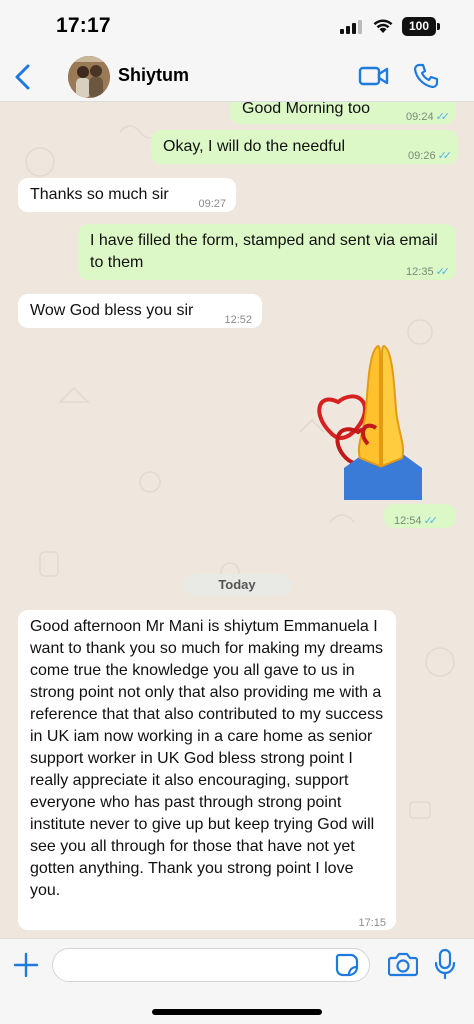 This screenshot has height=1024, width=474. Describe the element at coordinates (237, 585) in the screenshot. I see `date-separator: Today` at that location.